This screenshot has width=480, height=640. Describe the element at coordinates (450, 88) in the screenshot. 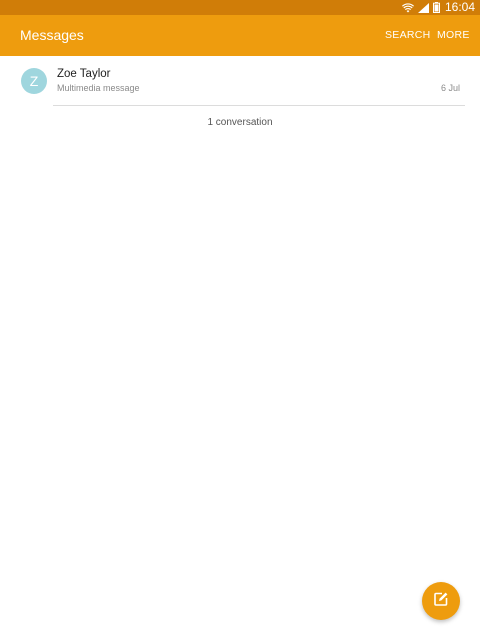

I see `message-date: 6 Jul` at that location.